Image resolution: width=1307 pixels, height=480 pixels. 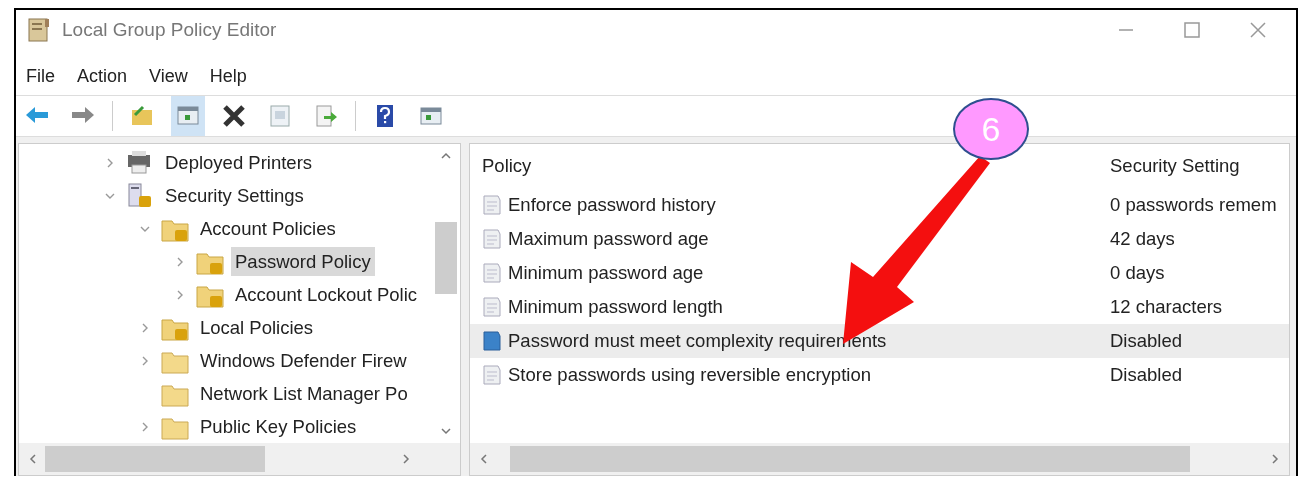 I want to click on menu-item: Help, so click(x=228, y=77).